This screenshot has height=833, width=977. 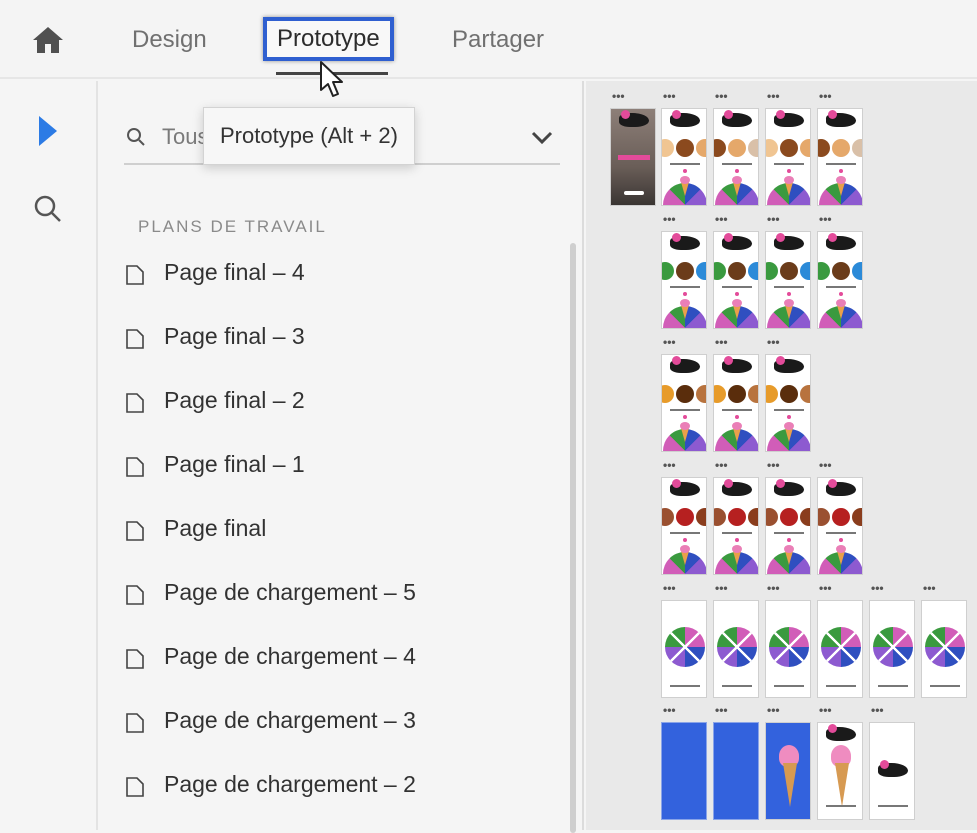 What do you see at coordinates (328, 39) in the screenshot?
I see `tab-prototype: Prototype` at bounding box center [328, 39].